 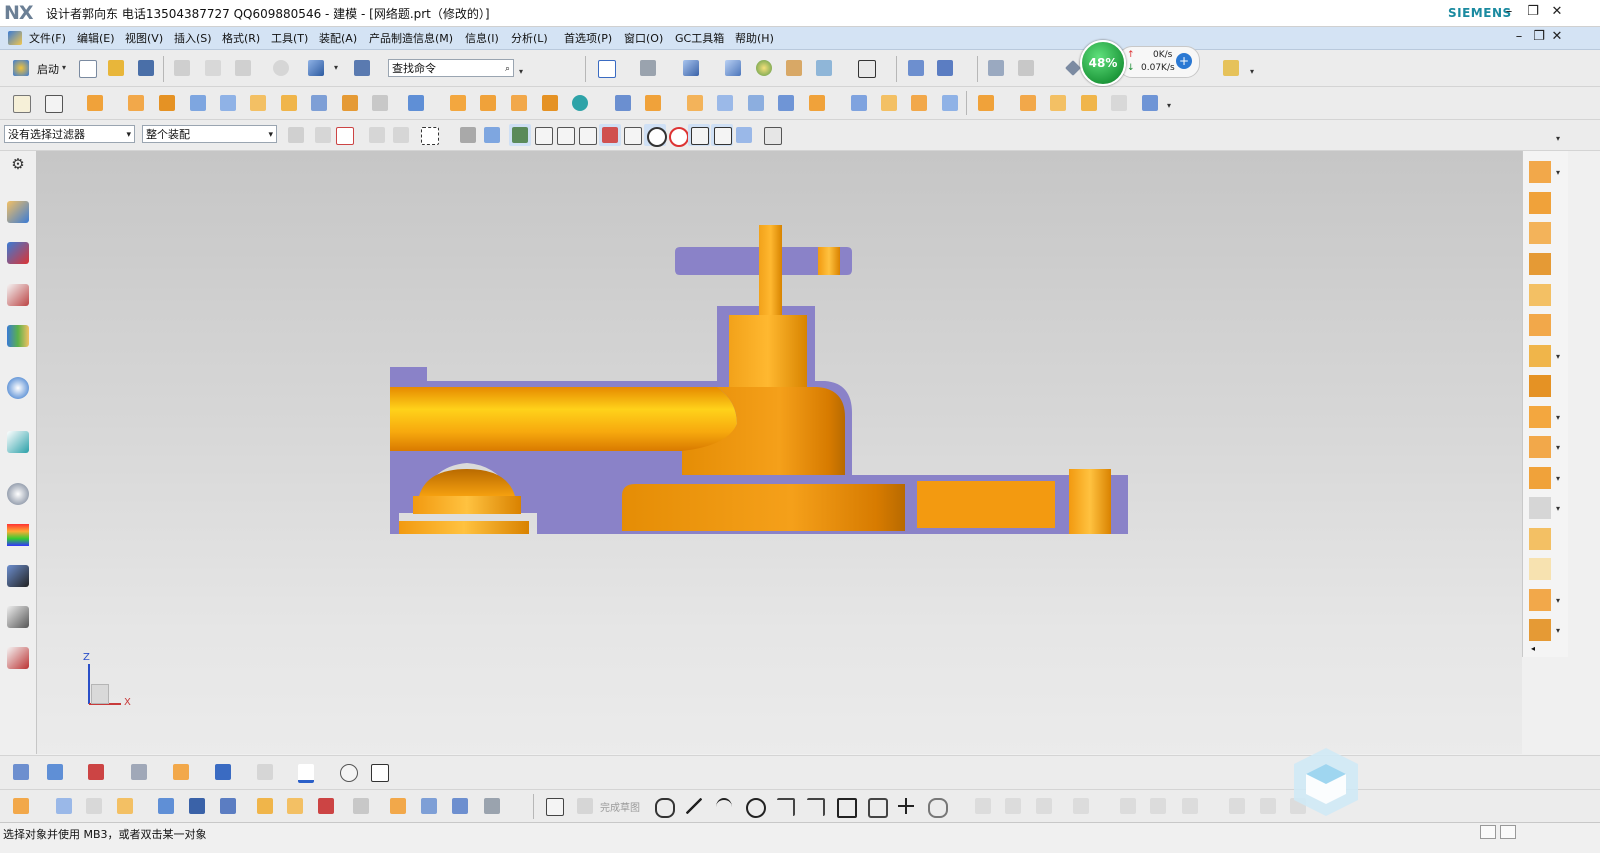 I want to click on extrude-icon, so click(x=95, y=103).